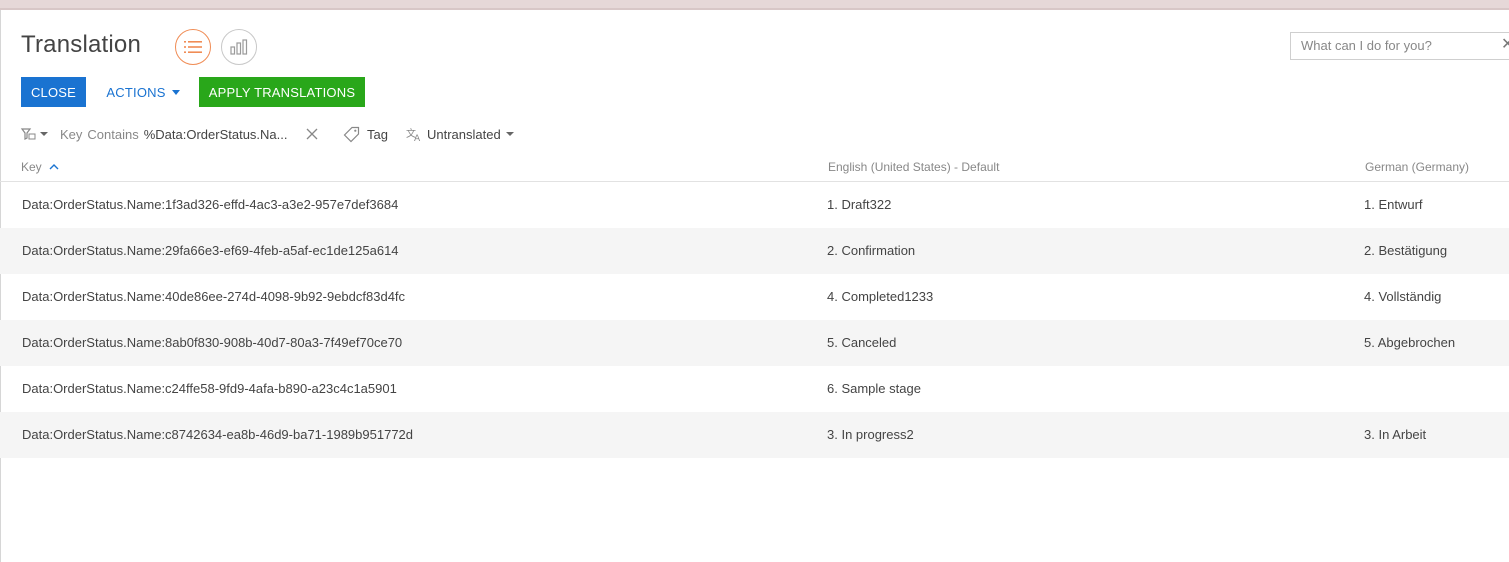 The height and width of the screenshot is (562, 1509). I want to click on column-header-german-label: German (Germany), so click(1417, 167).